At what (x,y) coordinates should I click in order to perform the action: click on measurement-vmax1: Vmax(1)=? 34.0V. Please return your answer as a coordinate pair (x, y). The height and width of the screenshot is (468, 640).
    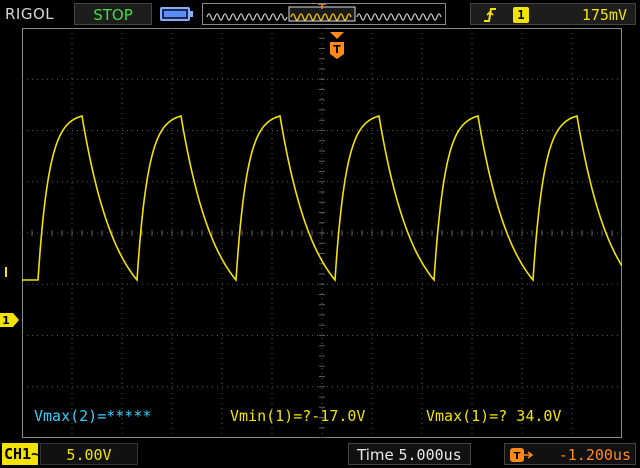
    Looking at the image, I should click on (494, 416).